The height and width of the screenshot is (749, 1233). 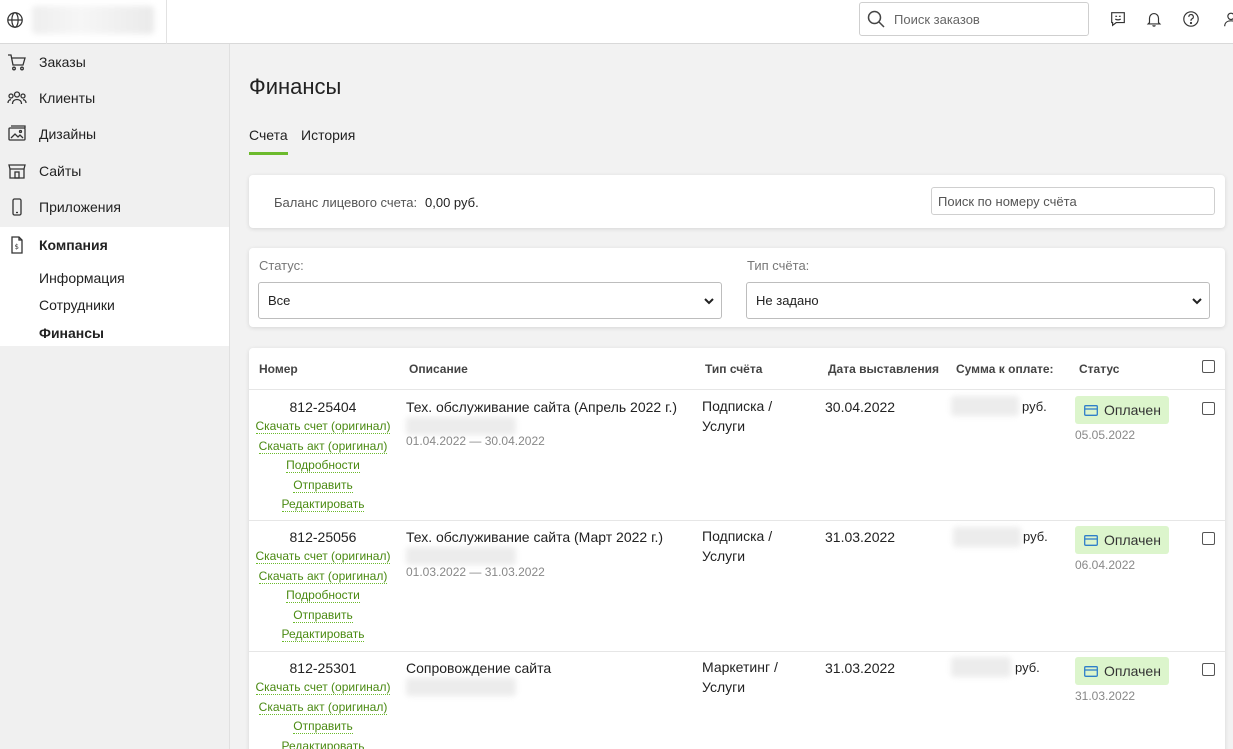 I want to click on sidebar-item-label: Сайты, so click(x=60, y=171).